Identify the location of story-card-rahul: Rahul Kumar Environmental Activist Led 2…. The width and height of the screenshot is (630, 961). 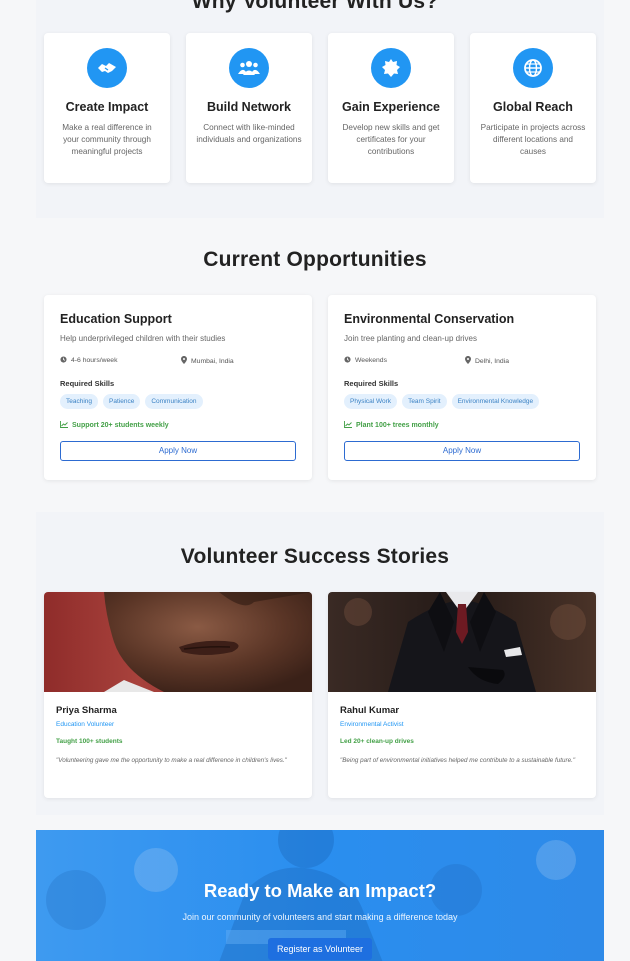
(462, 695).